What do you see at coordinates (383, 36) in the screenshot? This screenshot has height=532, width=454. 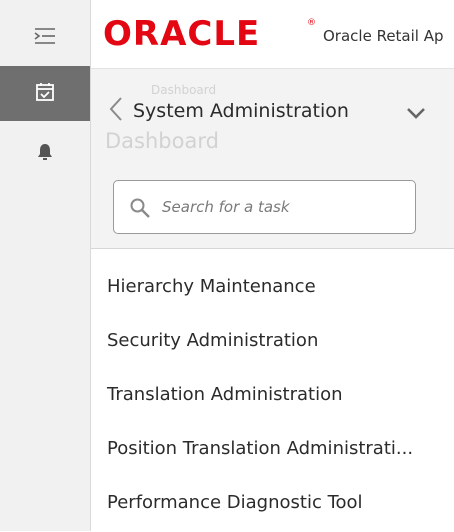 I see `app-title: Oracle Retail Ap` at bounding box center [383, 36].